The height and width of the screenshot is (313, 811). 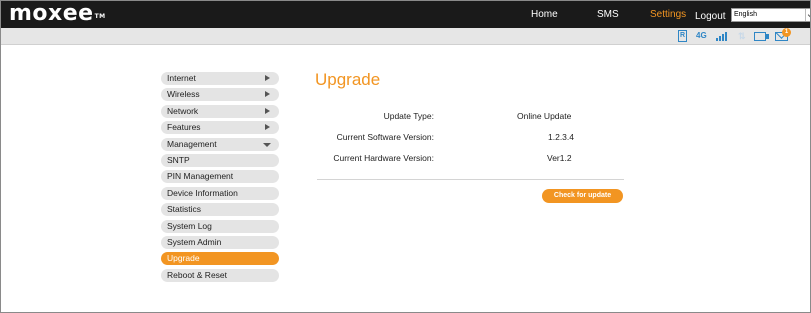 I want to click on hardware-version-value: Ver1.2, so click(x=559, y=158).